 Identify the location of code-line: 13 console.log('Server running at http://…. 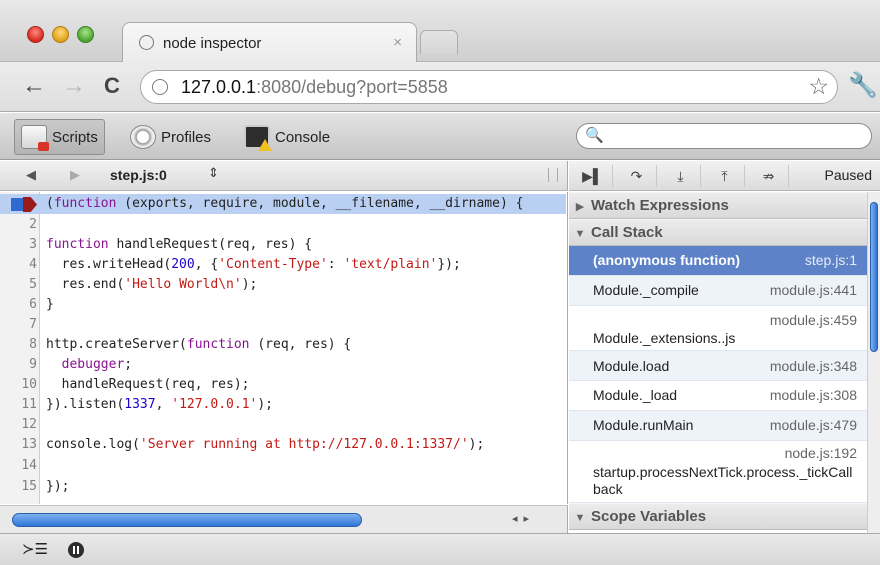
(283, 445).